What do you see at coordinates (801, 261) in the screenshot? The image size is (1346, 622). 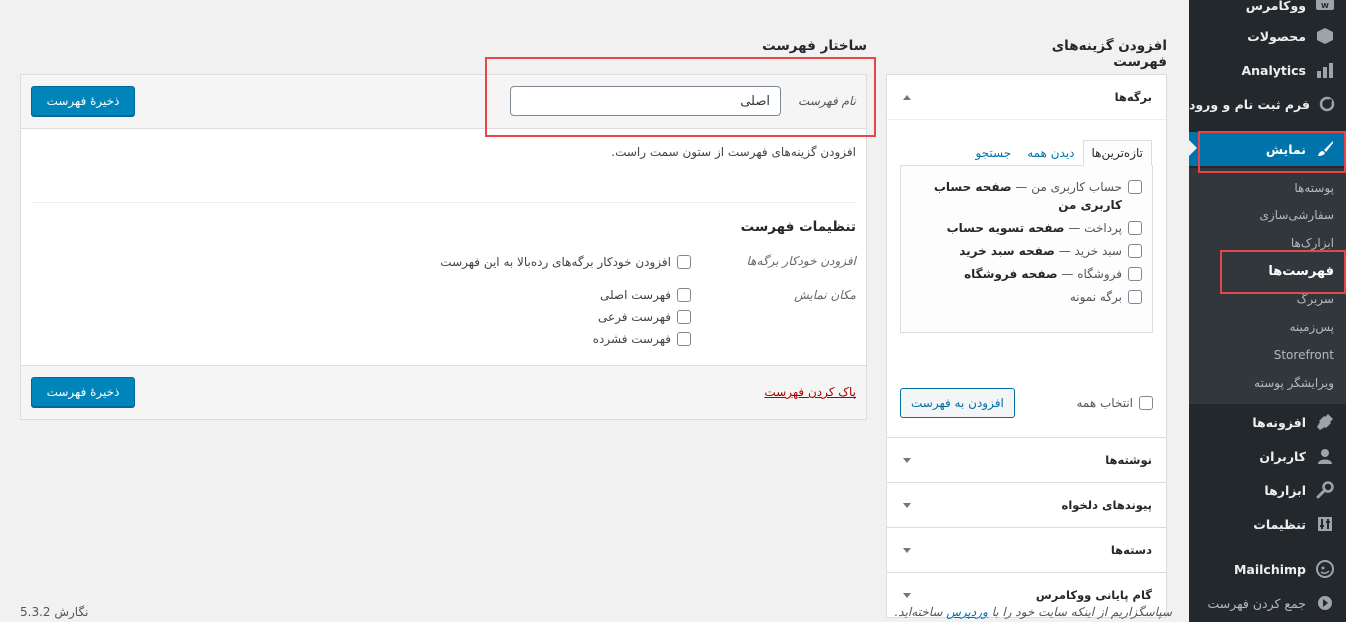 I see `auto-add-label: افزودن خودکار برگه‌ها` at bounding box center [801, 261].